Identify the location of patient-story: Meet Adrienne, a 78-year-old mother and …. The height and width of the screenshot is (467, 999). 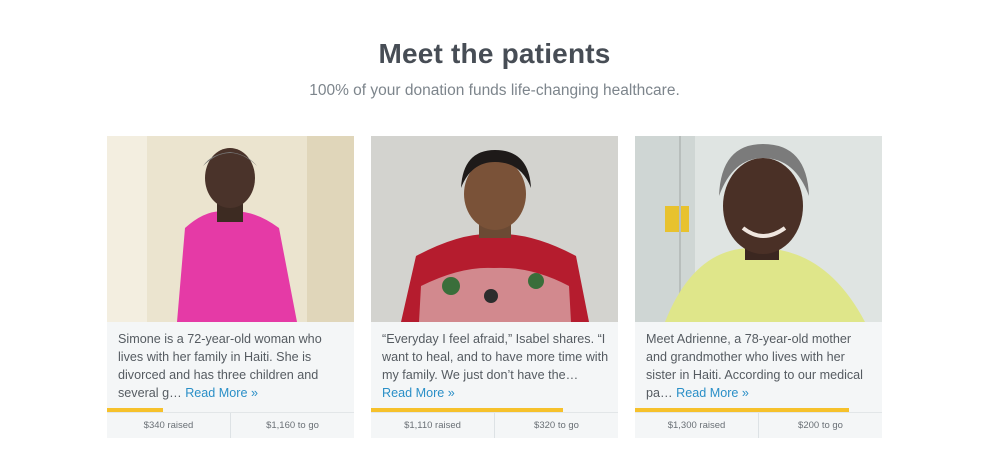
(754, 366).